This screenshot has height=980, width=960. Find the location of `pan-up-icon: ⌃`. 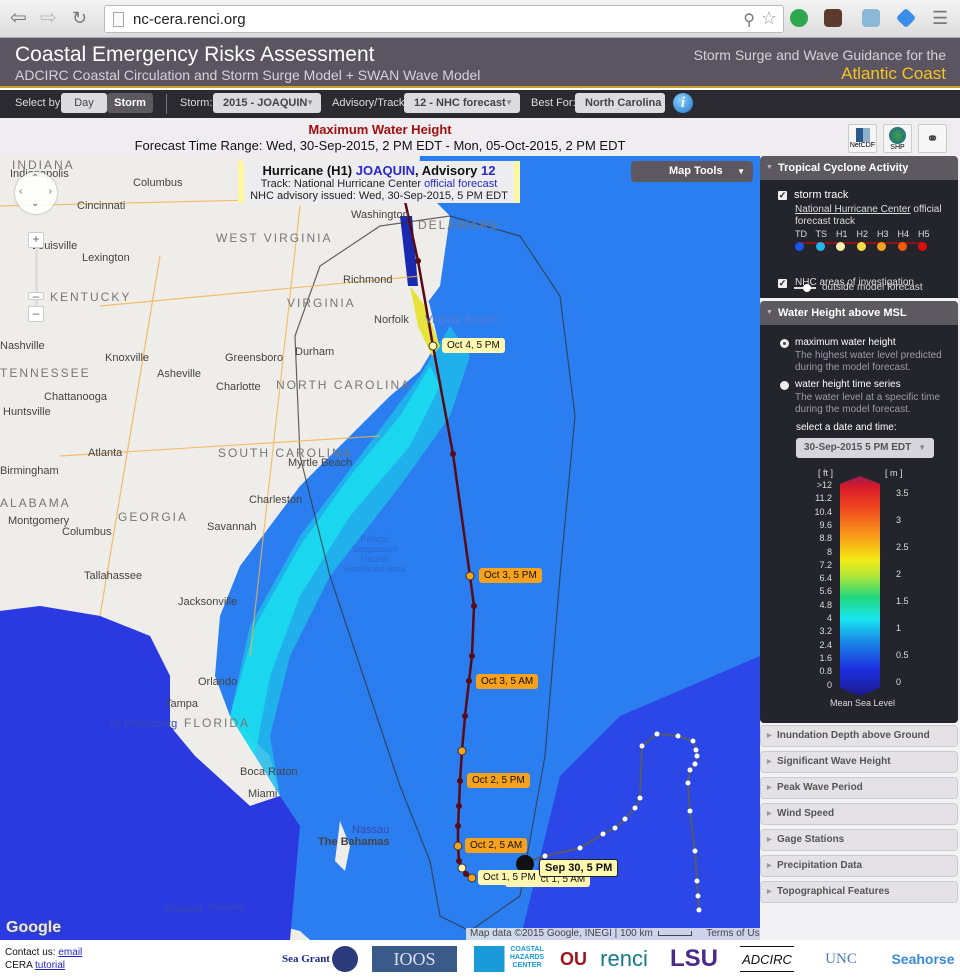

pan-up-icon: ⌃ is located at coordinates (35, 178).